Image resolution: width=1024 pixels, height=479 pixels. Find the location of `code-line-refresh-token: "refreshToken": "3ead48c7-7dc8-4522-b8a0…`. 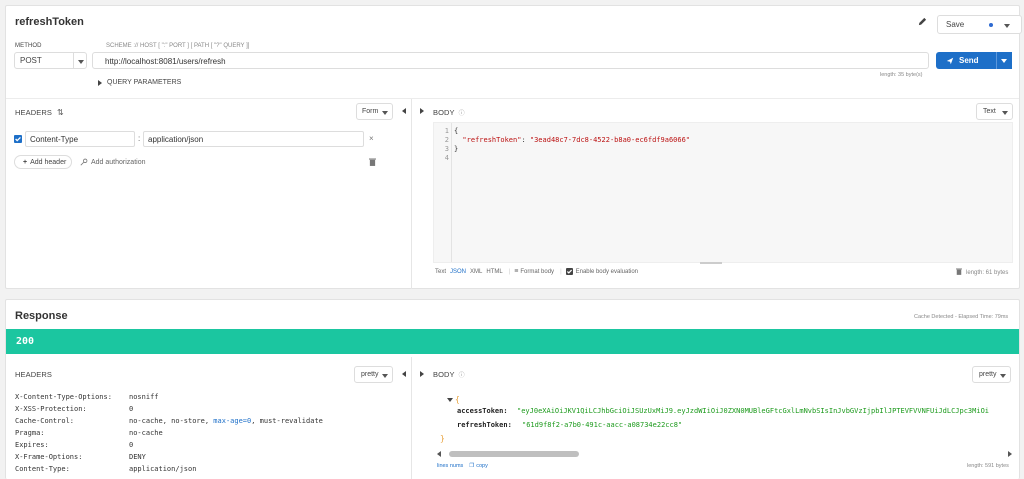

code-line-refresh-token: "refreshToken": "3ead48c7-7dc8-4522-b8a0… is located at coordinates (572, 140).